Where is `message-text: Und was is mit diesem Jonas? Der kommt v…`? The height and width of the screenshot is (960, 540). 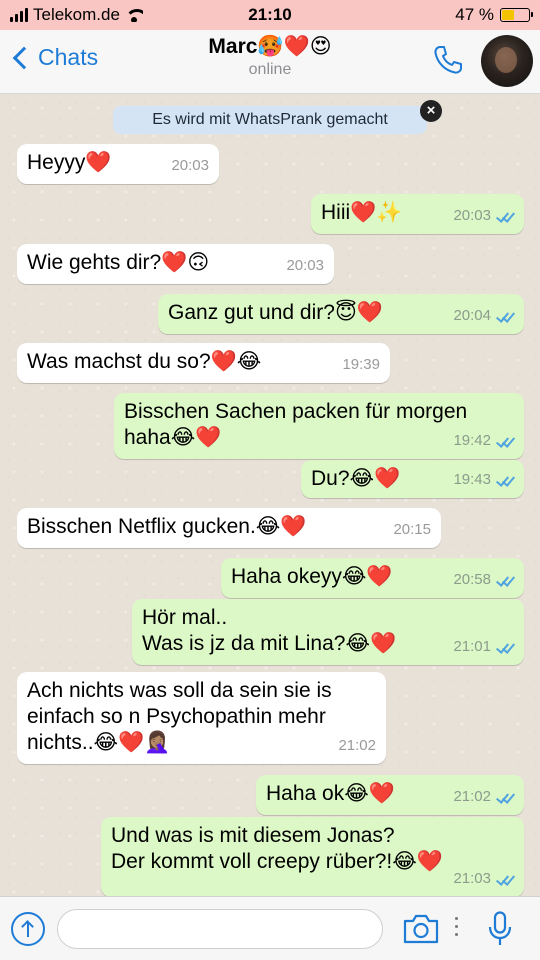 message-text: Und was is mit diesem Jonas? Der kommt v… is located at coordinates (277, 848).